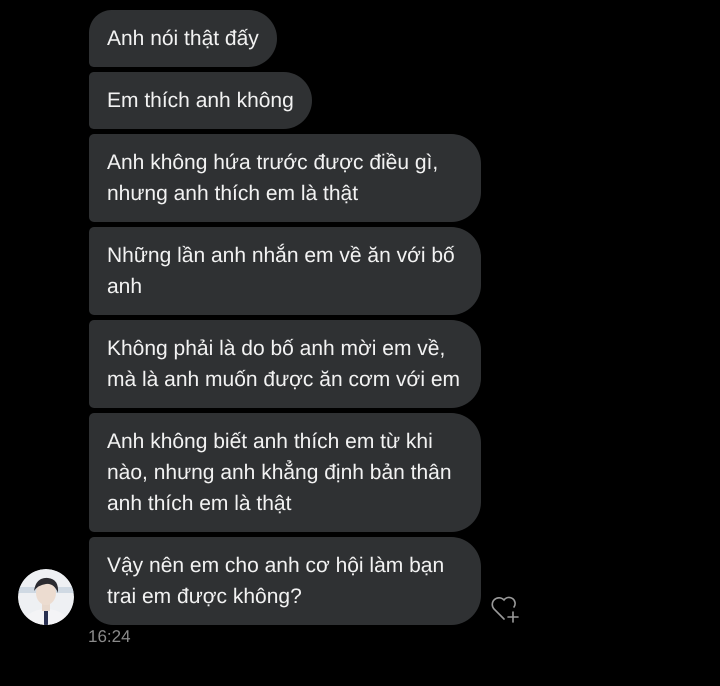 The width and height of the screenshot is (720, 686). Describe the element at coordinates (200, 100) in the screenshot. I see `message-bubble: Em thích anh không` at that location.